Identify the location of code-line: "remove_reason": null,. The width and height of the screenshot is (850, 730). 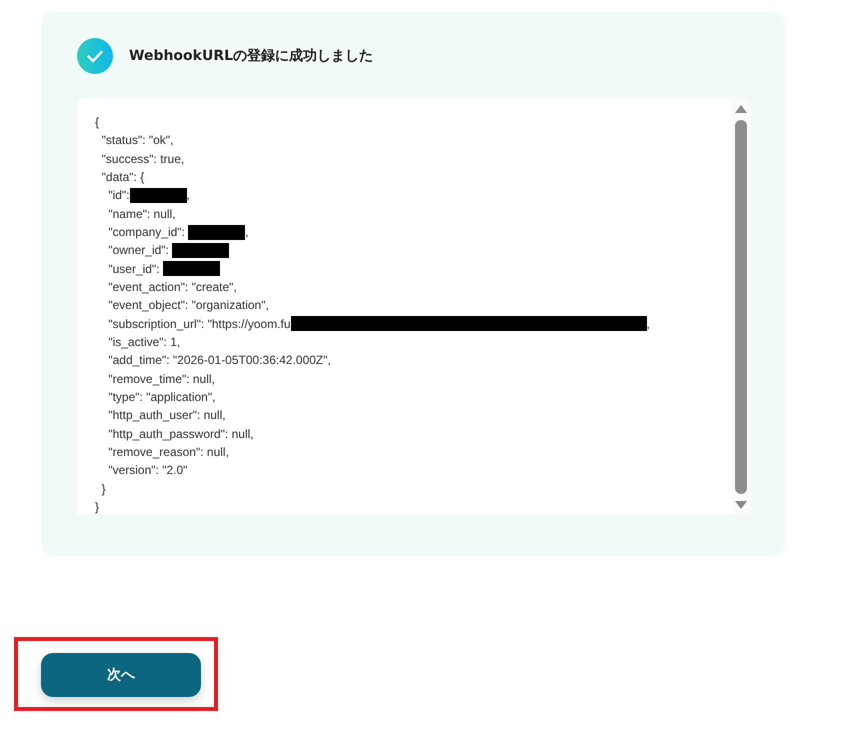
(168, 452).